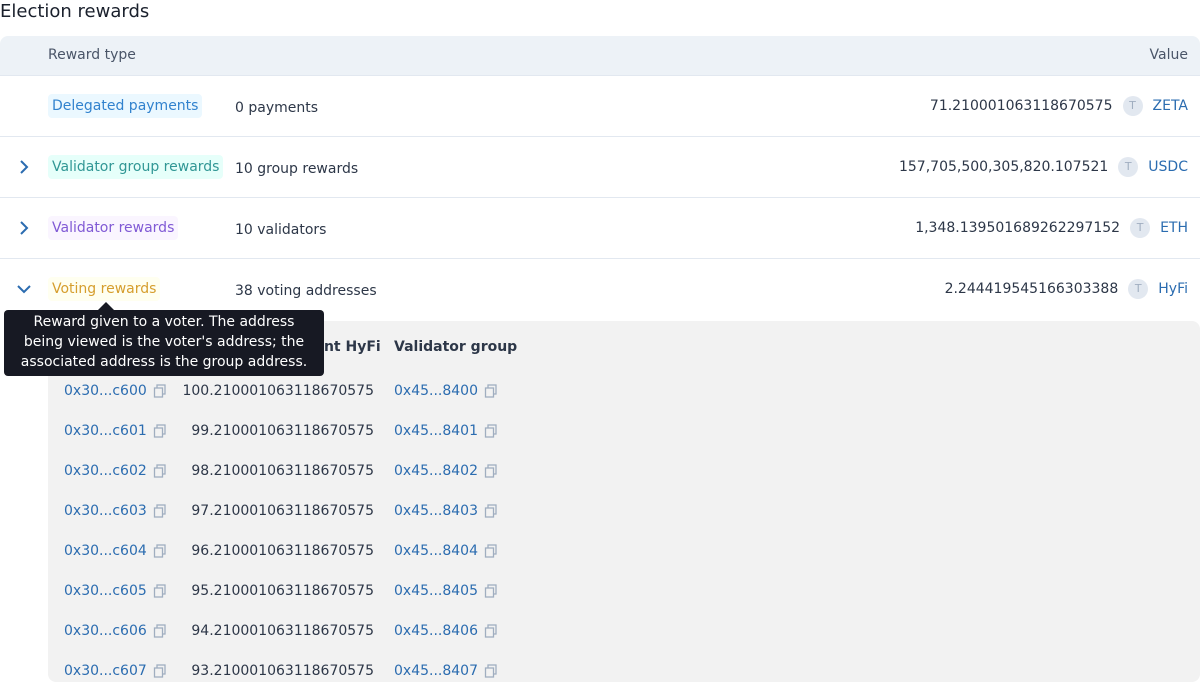  I want to click on voter-address: 0x30...c602, so click(115, 471).